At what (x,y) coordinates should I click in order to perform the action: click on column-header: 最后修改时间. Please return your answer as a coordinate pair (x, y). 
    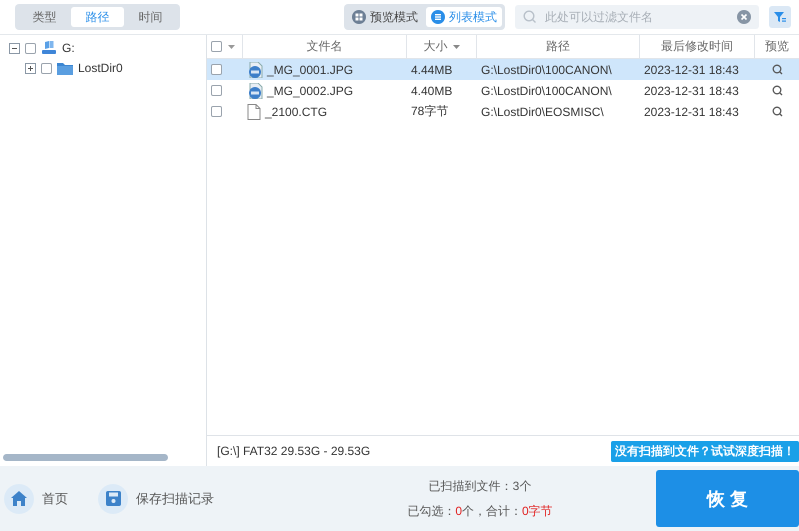
    Looking at the image, I should click on (697, 46).